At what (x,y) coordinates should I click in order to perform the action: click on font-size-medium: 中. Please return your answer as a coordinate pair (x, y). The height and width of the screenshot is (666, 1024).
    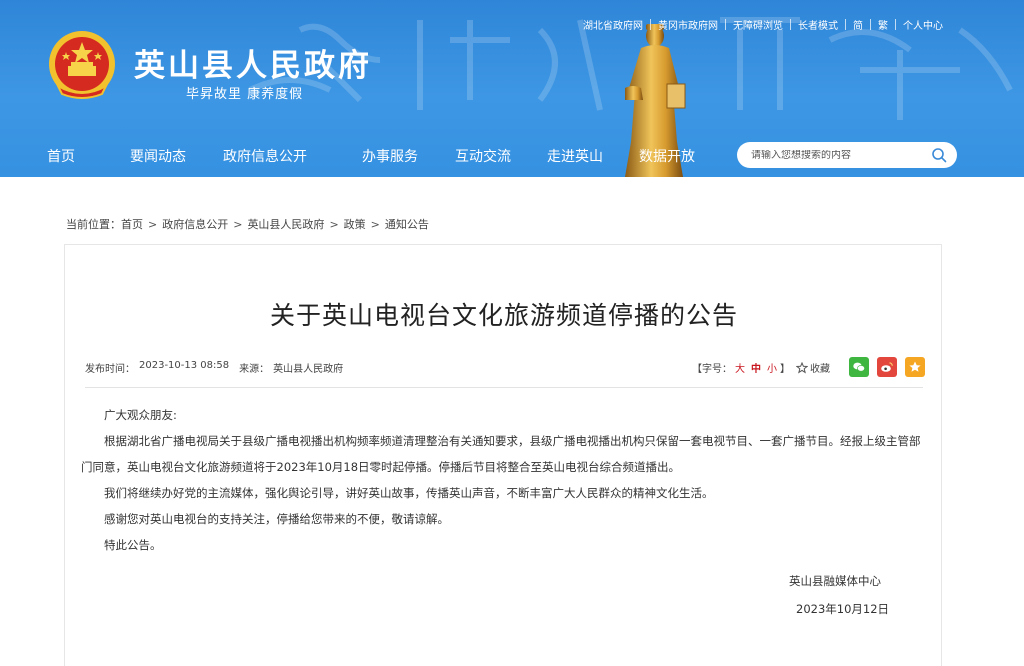
    Looking at the image, I should click on (756, 367).